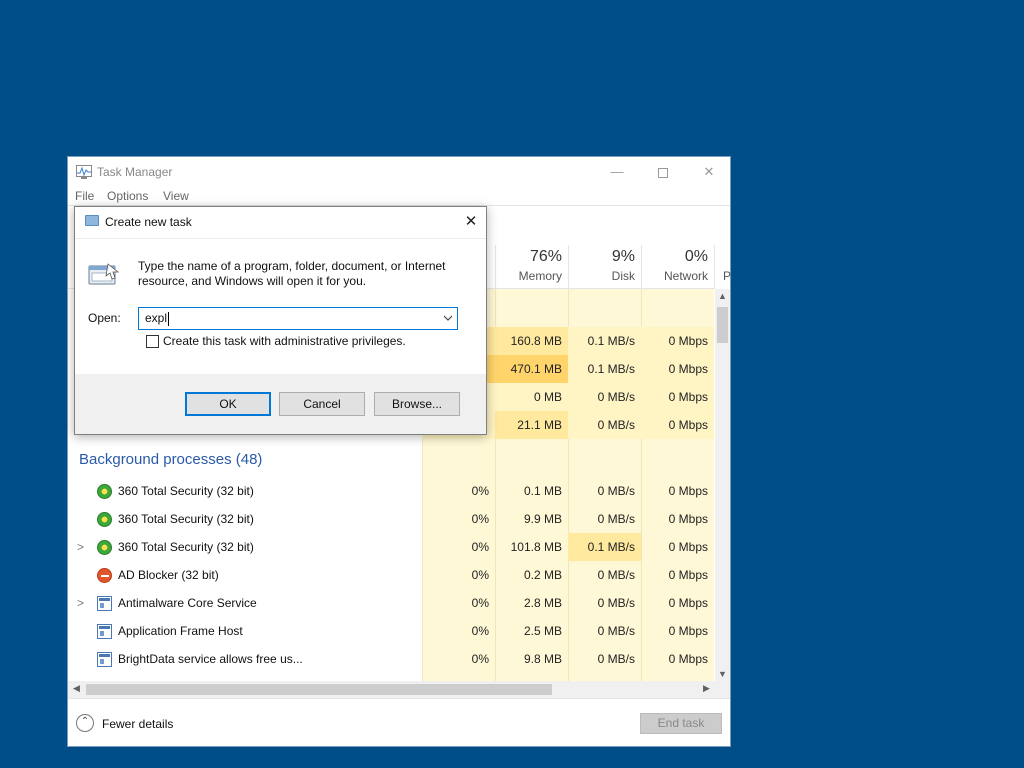 This screenshot has height=768, width=1024. I want to click on fewer-details-link: Fewer details, so click(137, 724).